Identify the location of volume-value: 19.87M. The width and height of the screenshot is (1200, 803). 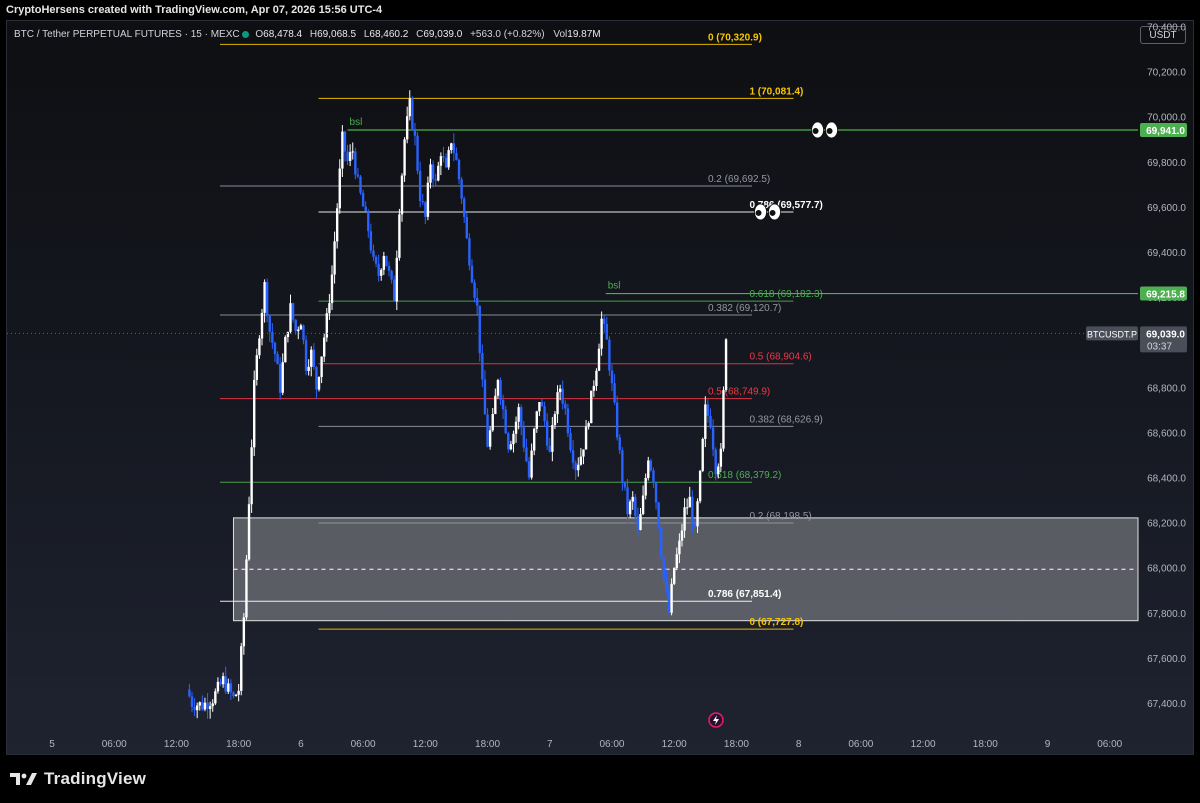
(584, 34).